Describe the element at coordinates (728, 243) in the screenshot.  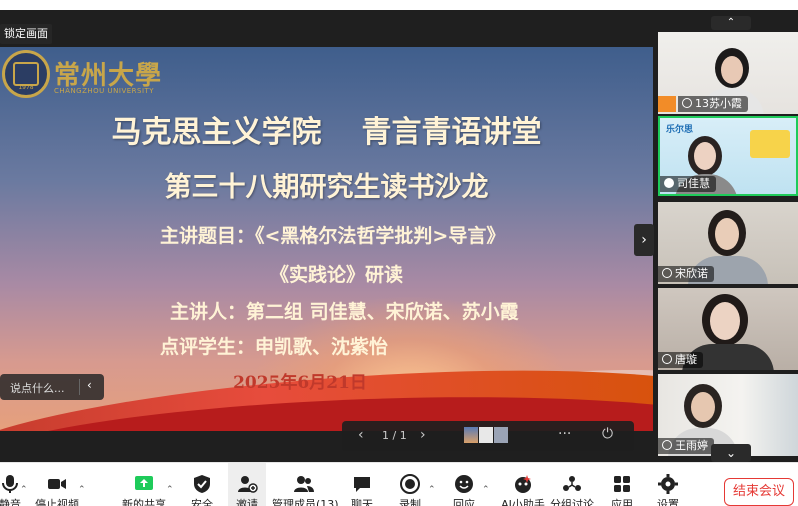
I see `participant-tile: 宋欣诺` at that location.